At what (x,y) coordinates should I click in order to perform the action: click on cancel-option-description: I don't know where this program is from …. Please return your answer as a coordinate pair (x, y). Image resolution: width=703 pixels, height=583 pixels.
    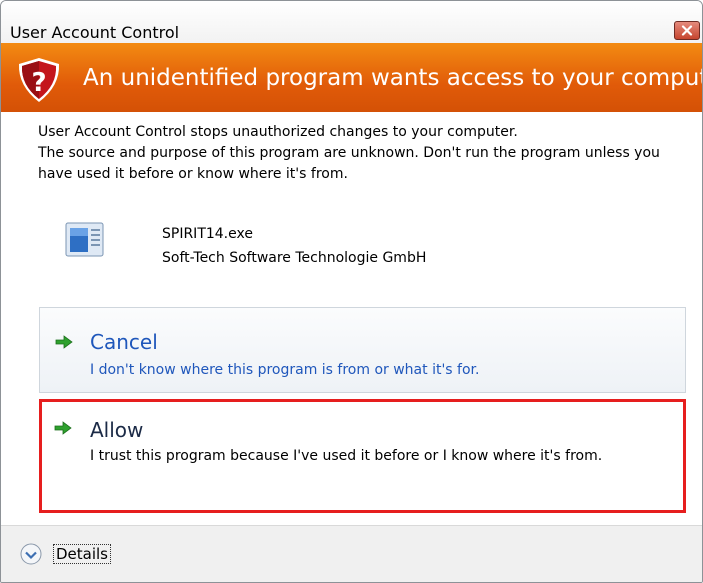
    Looking at the image, I should click on (285, 370).